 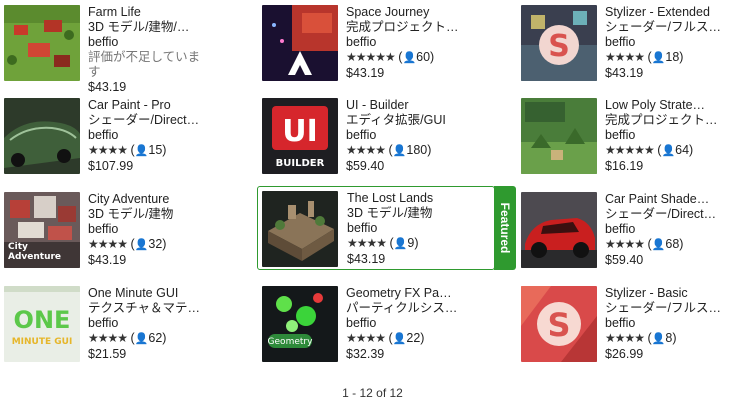 I want to click on product-price: $59.40, so click(x=624, y=260).